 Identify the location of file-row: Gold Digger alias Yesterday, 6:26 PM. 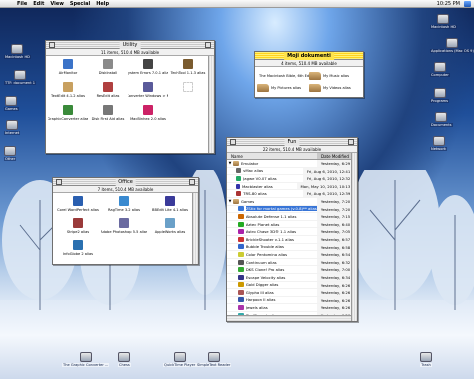
(292, 285).